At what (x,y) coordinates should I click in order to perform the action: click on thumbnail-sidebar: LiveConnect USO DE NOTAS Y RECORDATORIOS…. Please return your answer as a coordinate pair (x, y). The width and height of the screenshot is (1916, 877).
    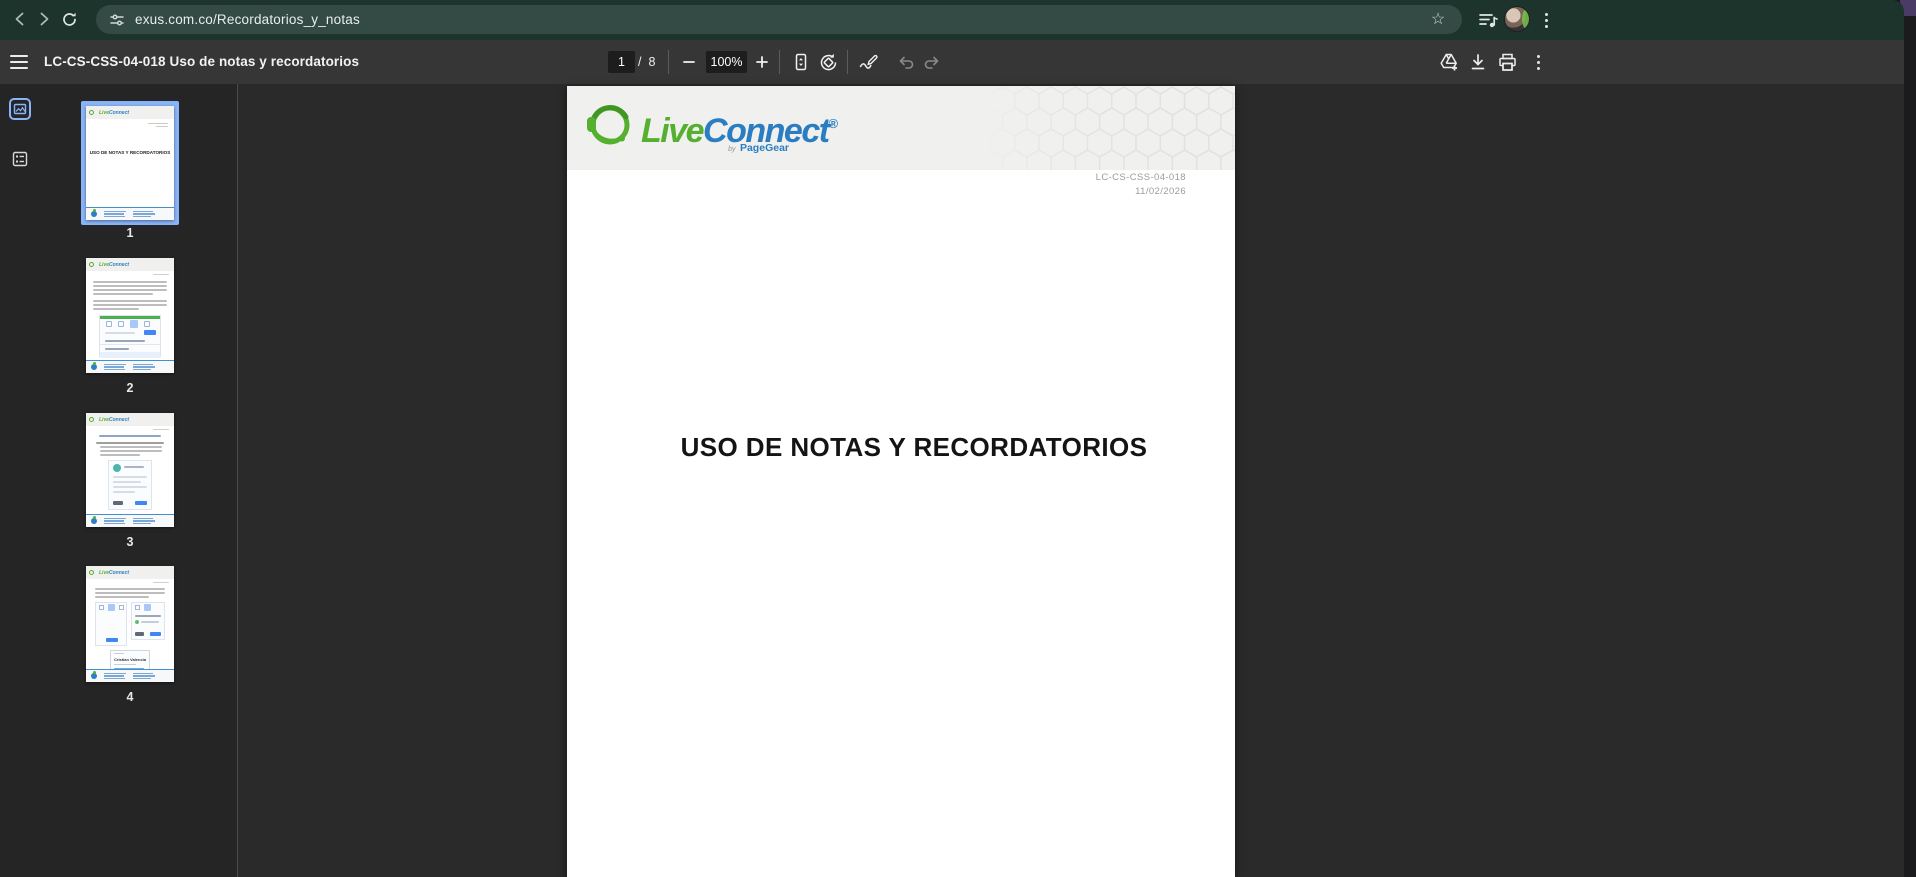
    Looking at the image, I should click on (119, 480).